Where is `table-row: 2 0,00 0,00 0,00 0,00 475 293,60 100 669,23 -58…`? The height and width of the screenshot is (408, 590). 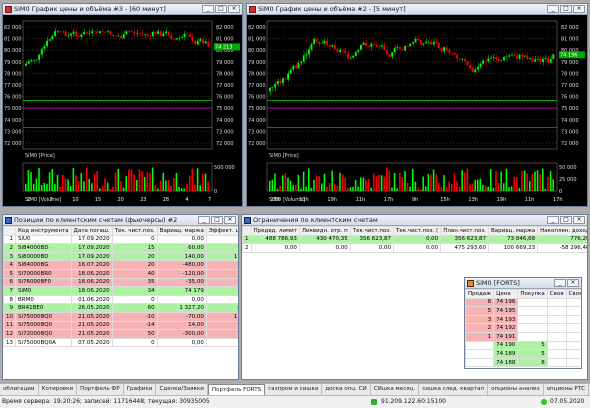
table-row: 2 0,00 0,00 0,00 0,00 475 293,60 100 669,23 -58… is located at coordinates (414, 248).